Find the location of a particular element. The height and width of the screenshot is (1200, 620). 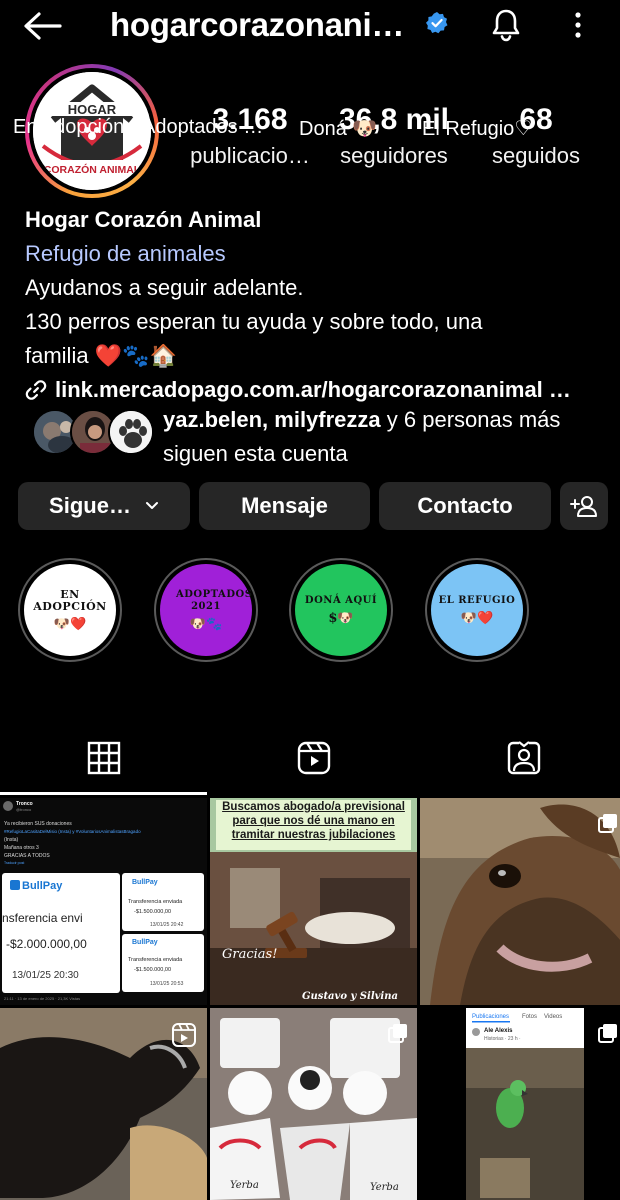

followers-label: seguidores is located at coordinates (394, 155).